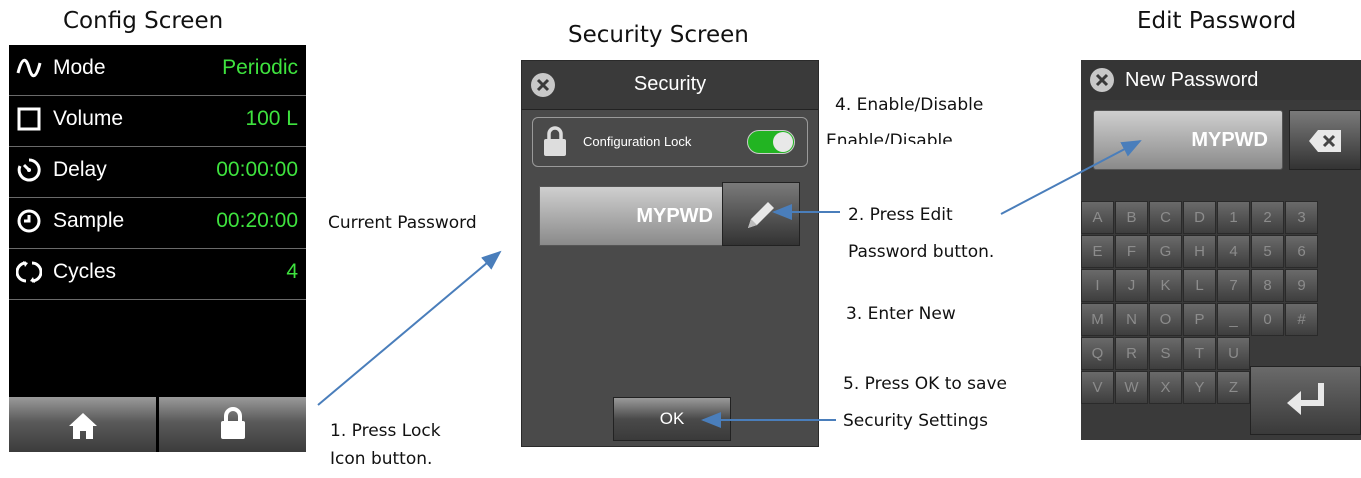 The width and height of the screenshot is (1361, 478). What do you see at coordinates (1071, 177) in the screenshot?
I see `arrow-step3` at bounding box center [1071, 177].